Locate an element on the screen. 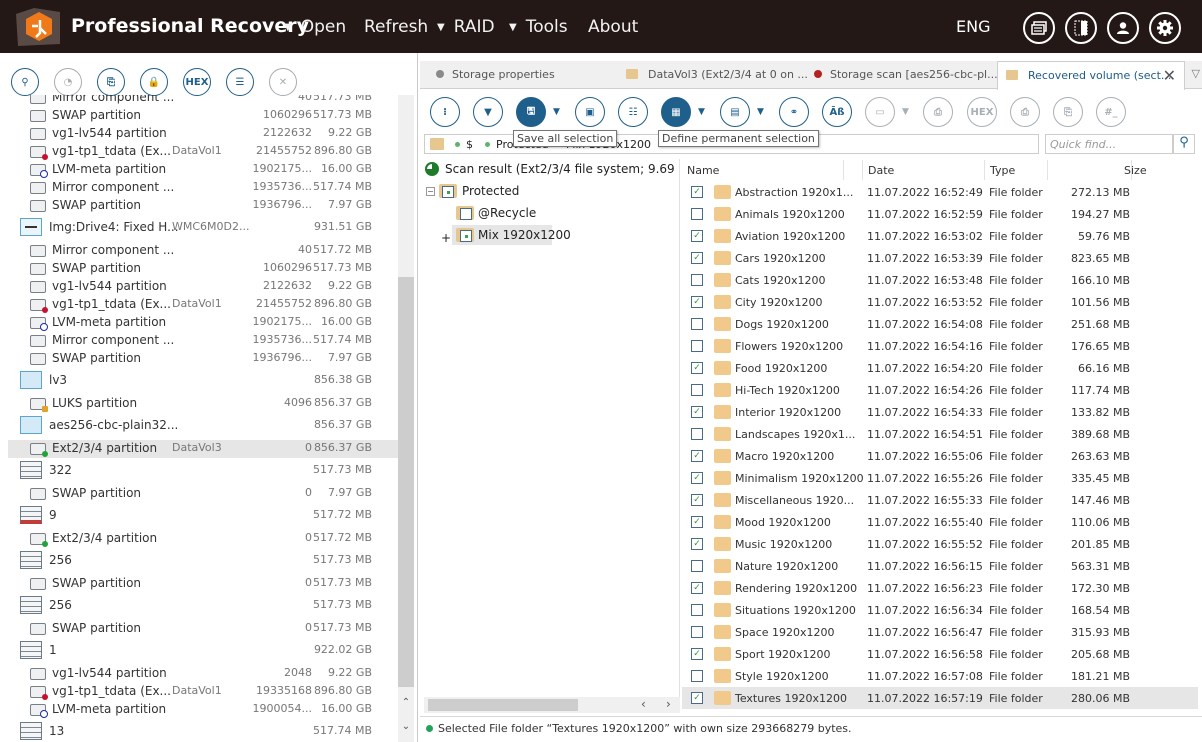  preview-button: ▭ is located at coordinates (880, 112).